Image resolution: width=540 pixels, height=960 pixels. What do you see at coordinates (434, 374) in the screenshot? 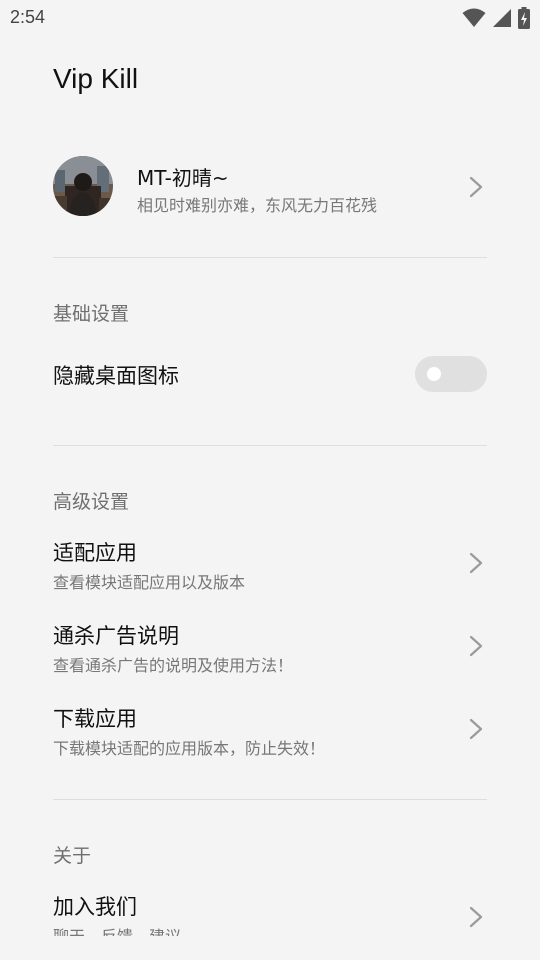
I see `toggle-knob` at bounding box center [434, 374].